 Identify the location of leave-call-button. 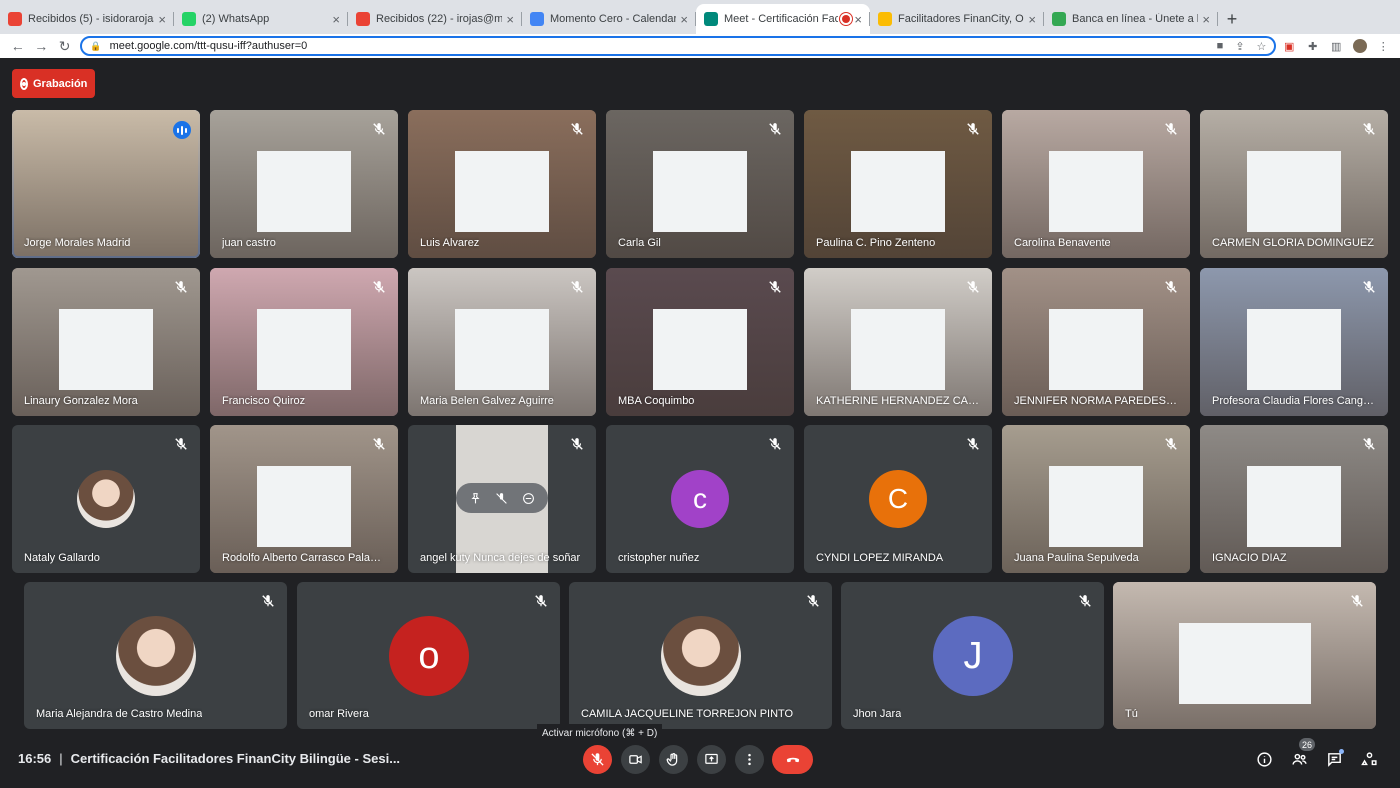
(792, 759).